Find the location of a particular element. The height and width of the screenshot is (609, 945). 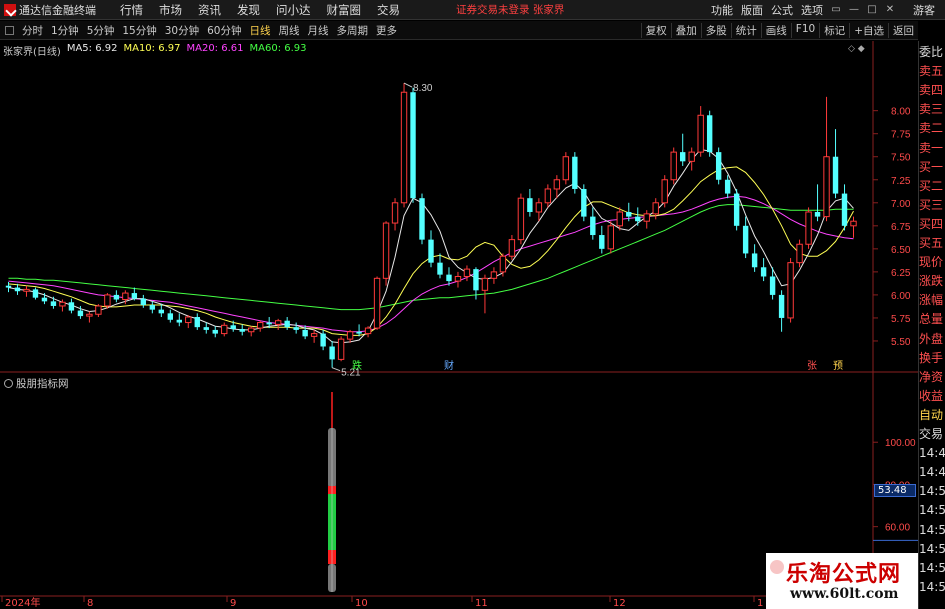

tab-15min: 15分钟 is located at coordinates (139, 30).